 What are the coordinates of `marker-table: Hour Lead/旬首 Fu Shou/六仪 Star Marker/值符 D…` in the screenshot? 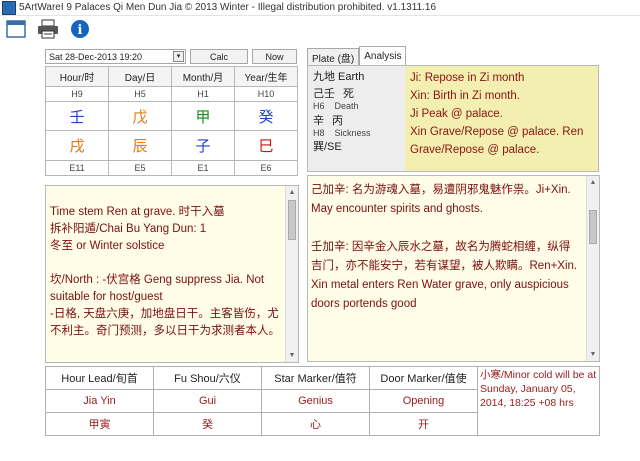 It's located at (322, 401).